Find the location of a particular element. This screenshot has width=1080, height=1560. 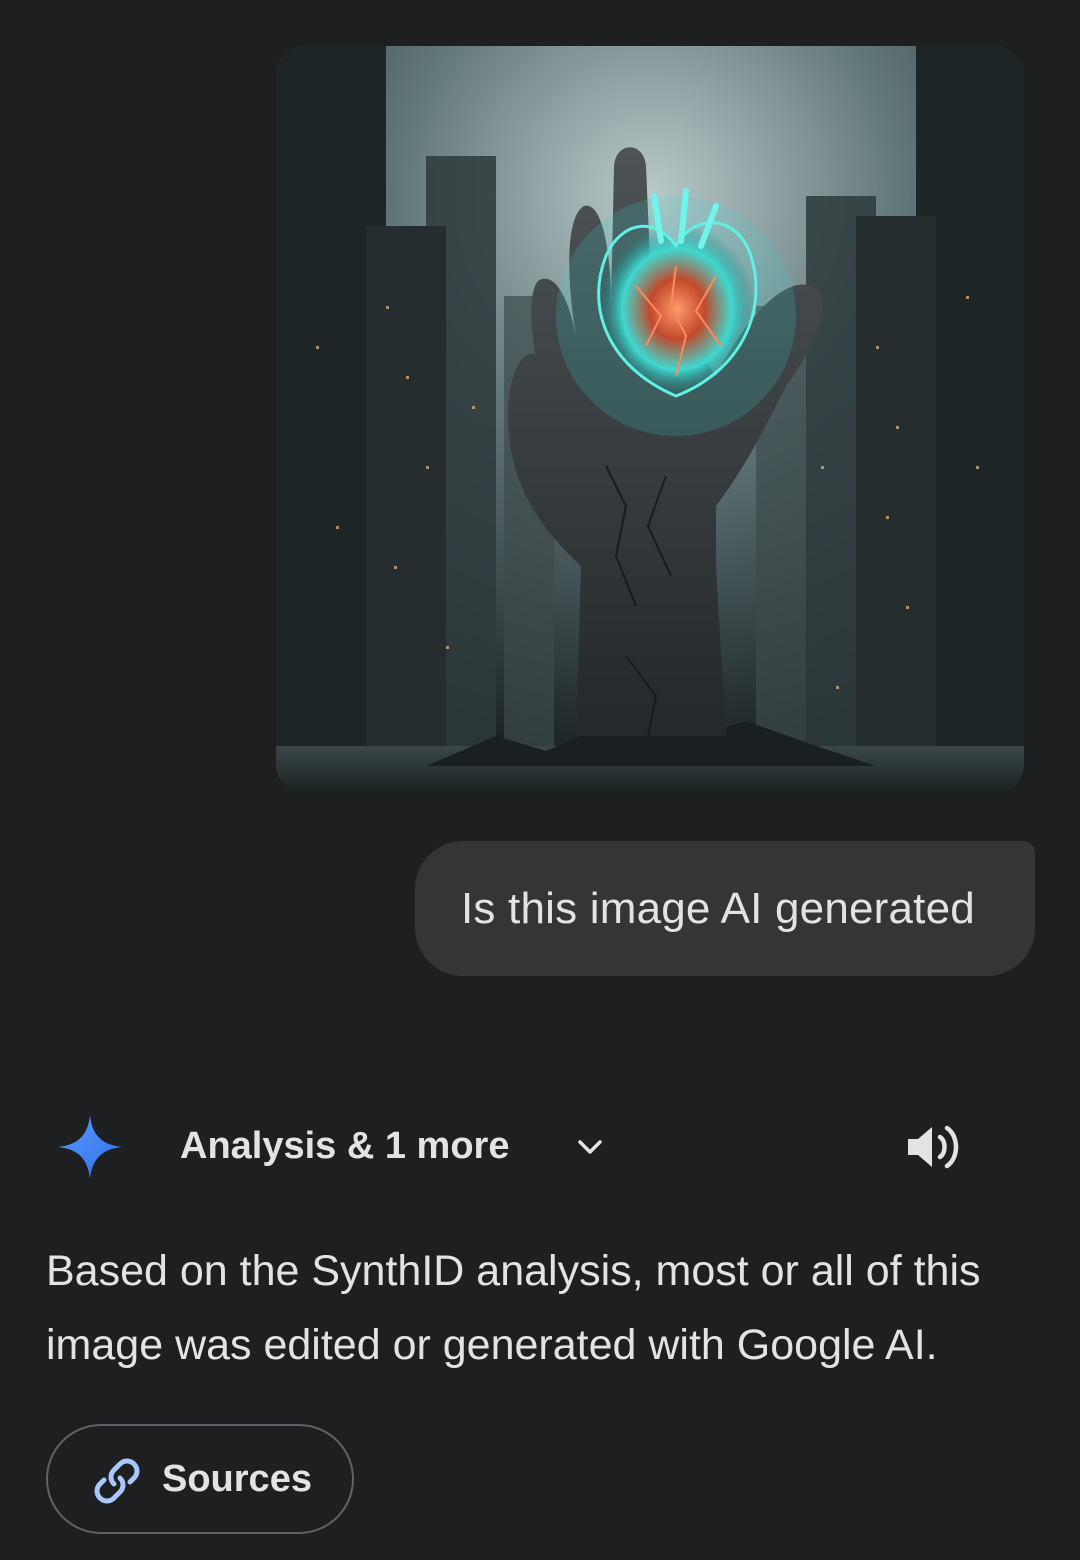

user-prompt-text: Is this image AI generated is located at coordinates (718, 908).